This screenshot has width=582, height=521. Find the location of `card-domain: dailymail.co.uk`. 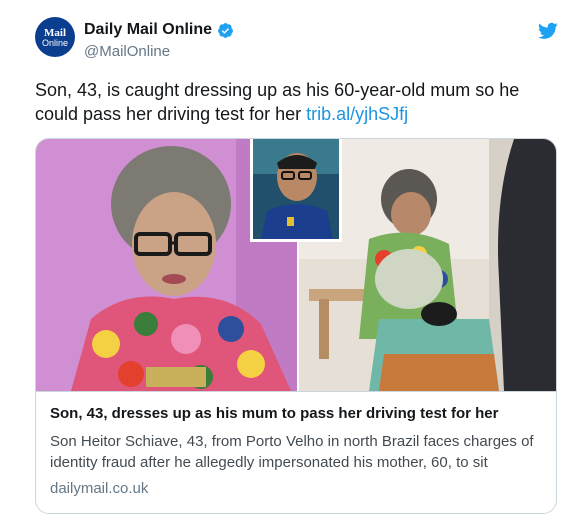

card-domain: dailymail.co.uk is located at coordinates (99, 488).